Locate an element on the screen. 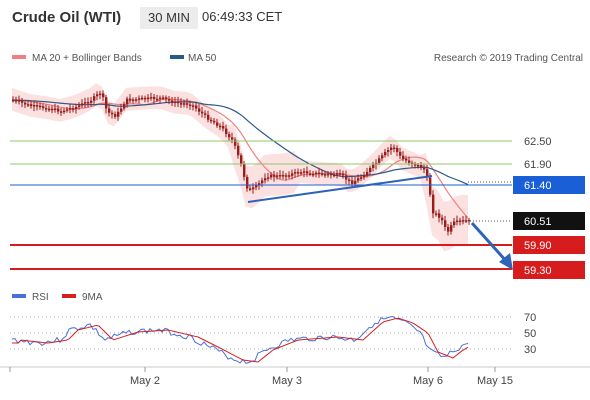 The width and height of the screenshot is (590, 400). ma20-legend-label: MA 20 + Bollinger Bands is located at coordinates (87, 58).